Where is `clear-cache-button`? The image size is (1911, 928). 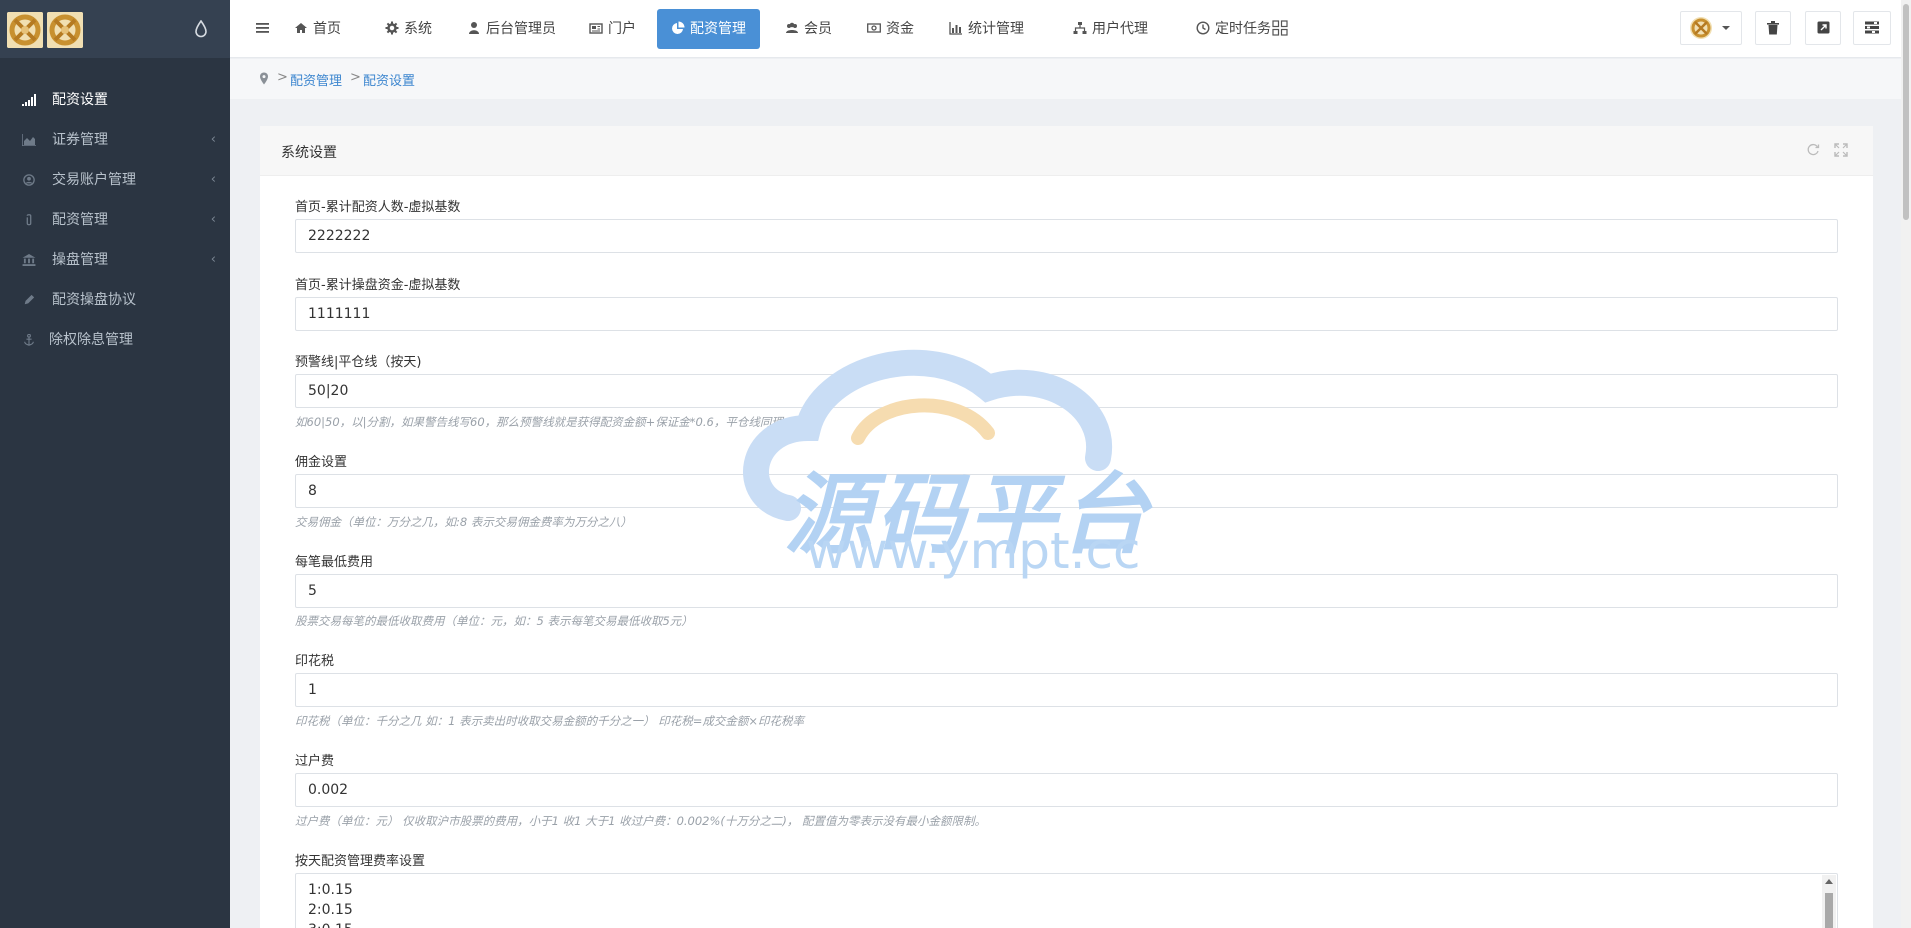
clear-cache-button is located at coordinates (1773, 28).